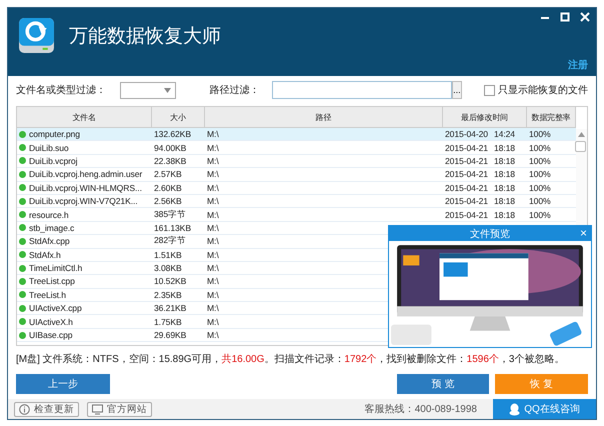 This screenshot has height=426, width=604. What do you see at coordinates (296, 188) in the screenshot?
I see `file-row: DuiLib.vcproj.WIN-HLMQRS... 2.60KB M:\ 2015-04-21 18:18 100%` at bounding box center [296, 188].